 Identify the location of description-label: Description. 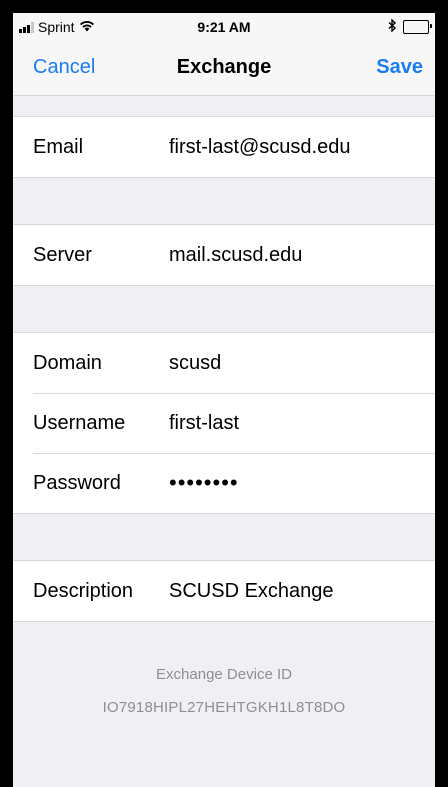
(83, 590).